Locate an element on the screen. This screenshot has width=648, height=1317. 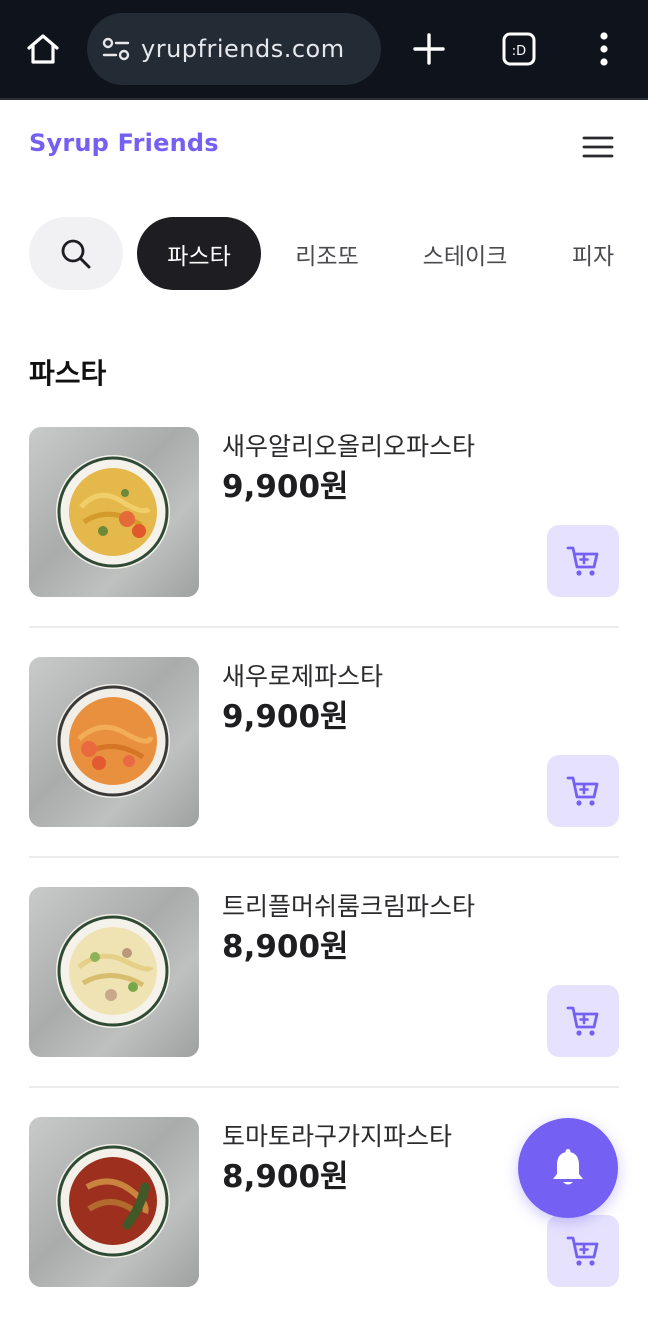
browser-toolbar: yrupfriends.com :D is located at coordinates (324, 50).